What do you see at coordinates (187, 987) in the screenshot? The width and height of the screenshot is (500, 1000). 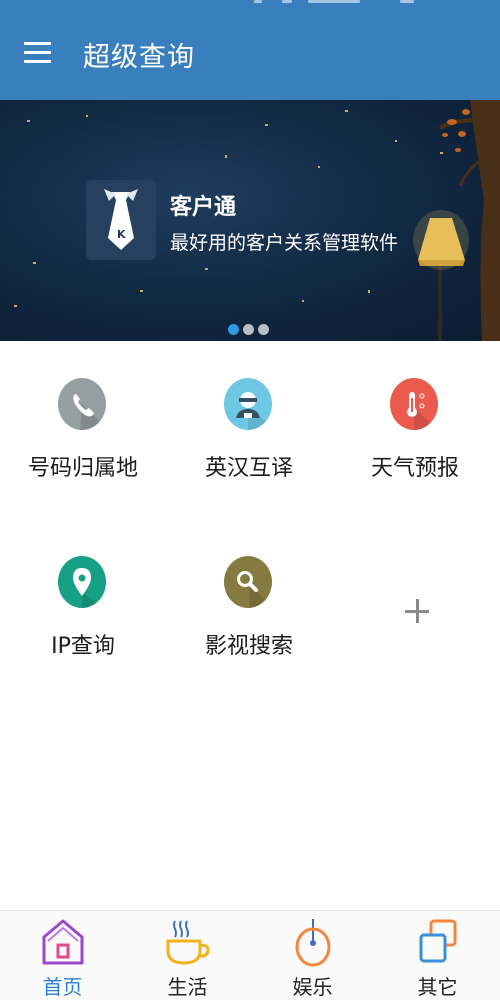 I see `nav-label: 生活` at bounding box center [187, 987].